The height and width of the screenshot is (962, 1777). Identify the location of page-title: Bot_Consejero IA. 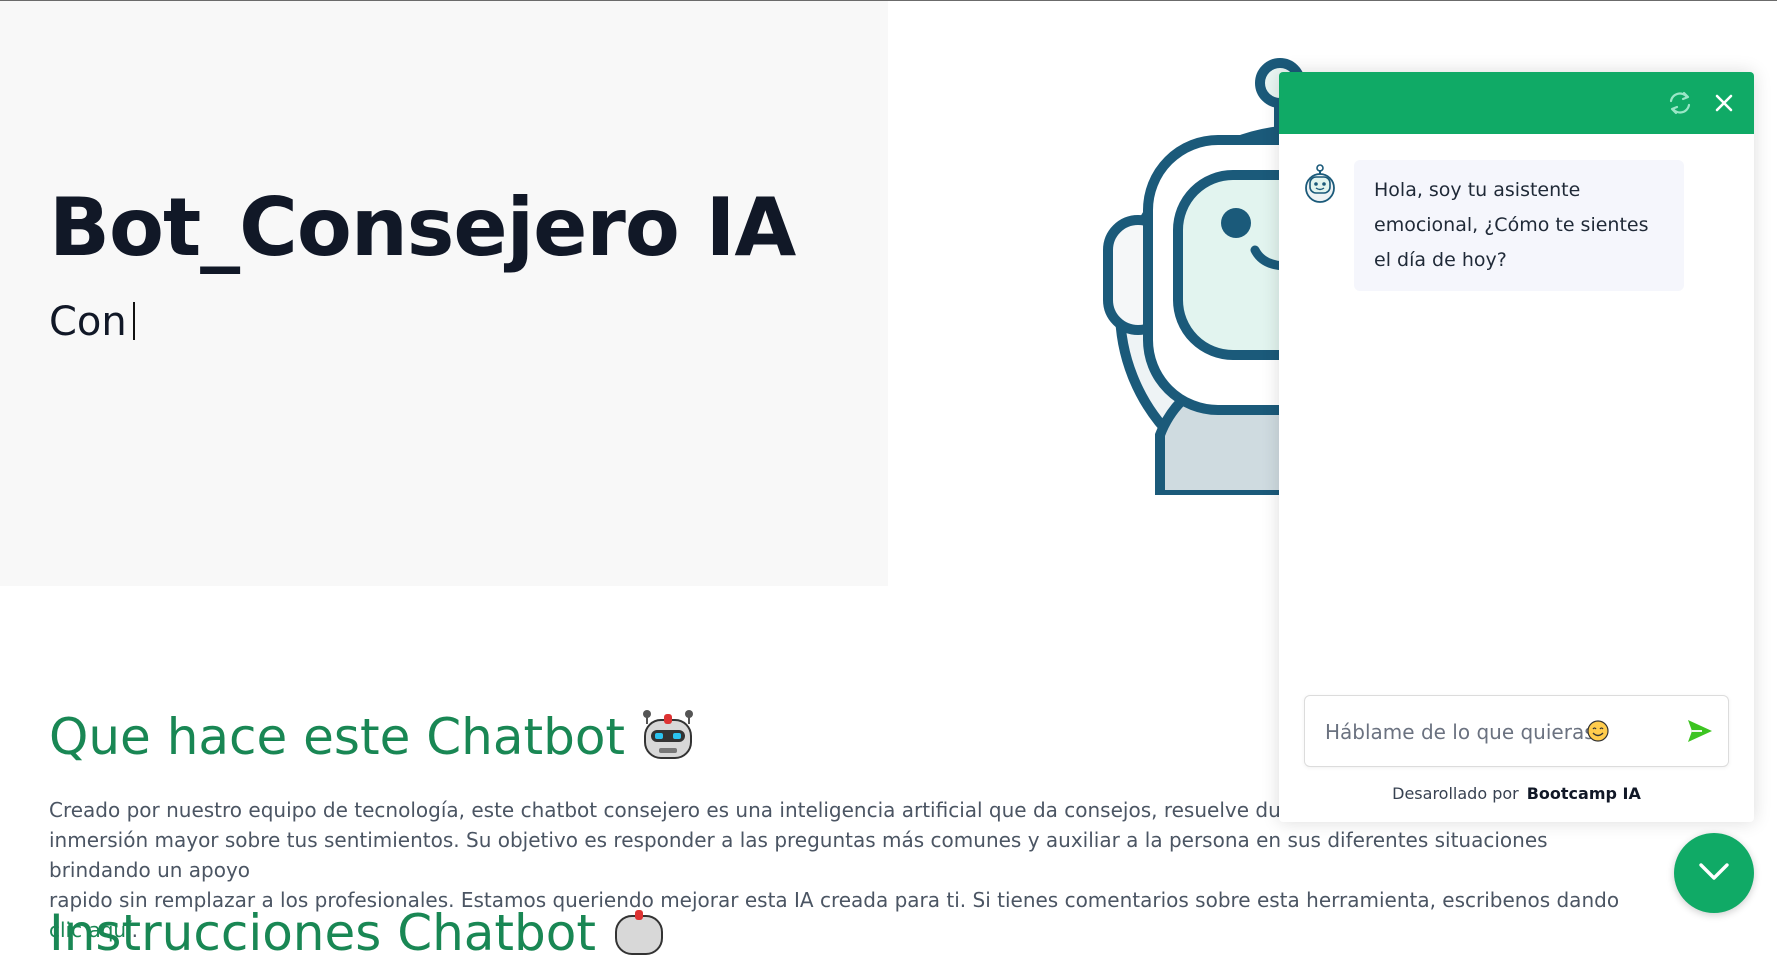
(422, 227).